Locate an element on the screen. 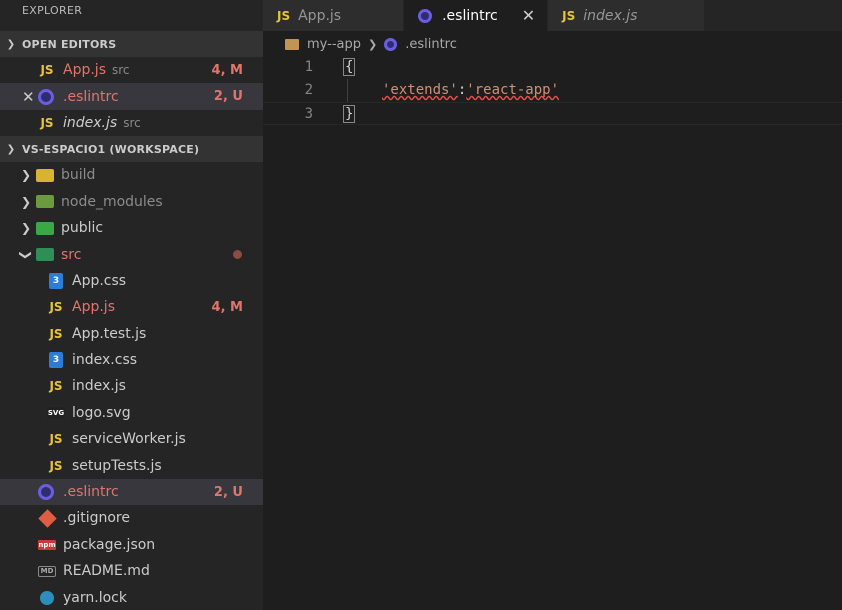  code-line-1: 1 { is located at coordinates (552, 67).